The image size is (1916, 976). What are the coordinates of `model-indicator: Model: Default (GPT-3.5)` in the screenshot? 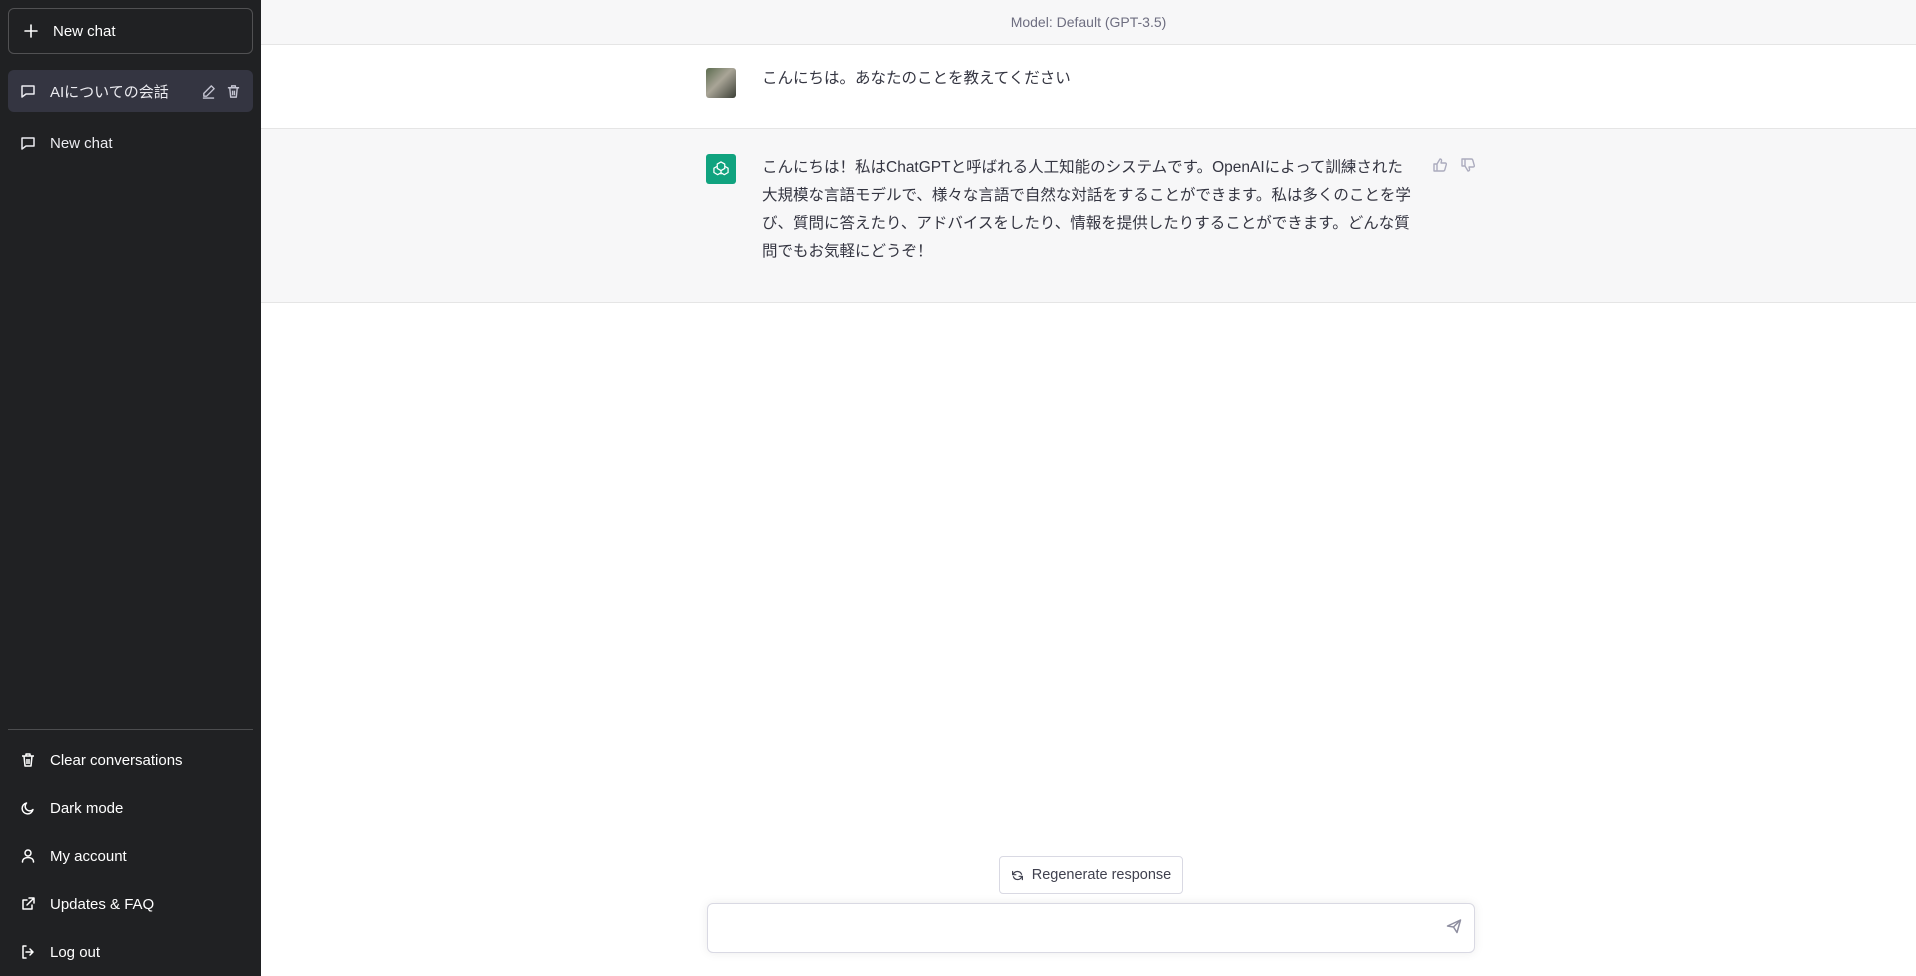 It's located at (1088, 22).